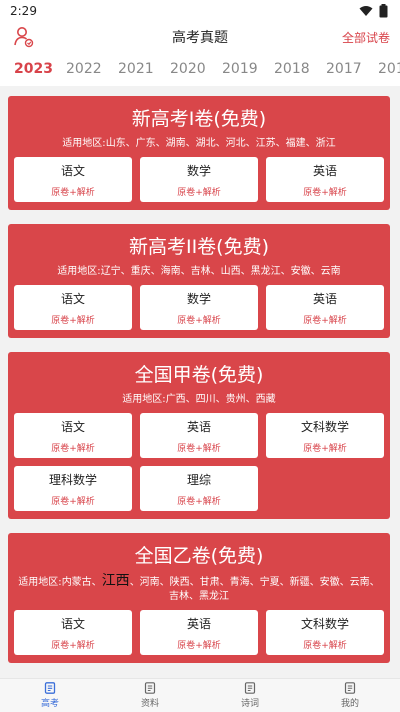  I want to click on card-region: 适用地区:广西、四川、贵州、西藏, so click(199, 400).